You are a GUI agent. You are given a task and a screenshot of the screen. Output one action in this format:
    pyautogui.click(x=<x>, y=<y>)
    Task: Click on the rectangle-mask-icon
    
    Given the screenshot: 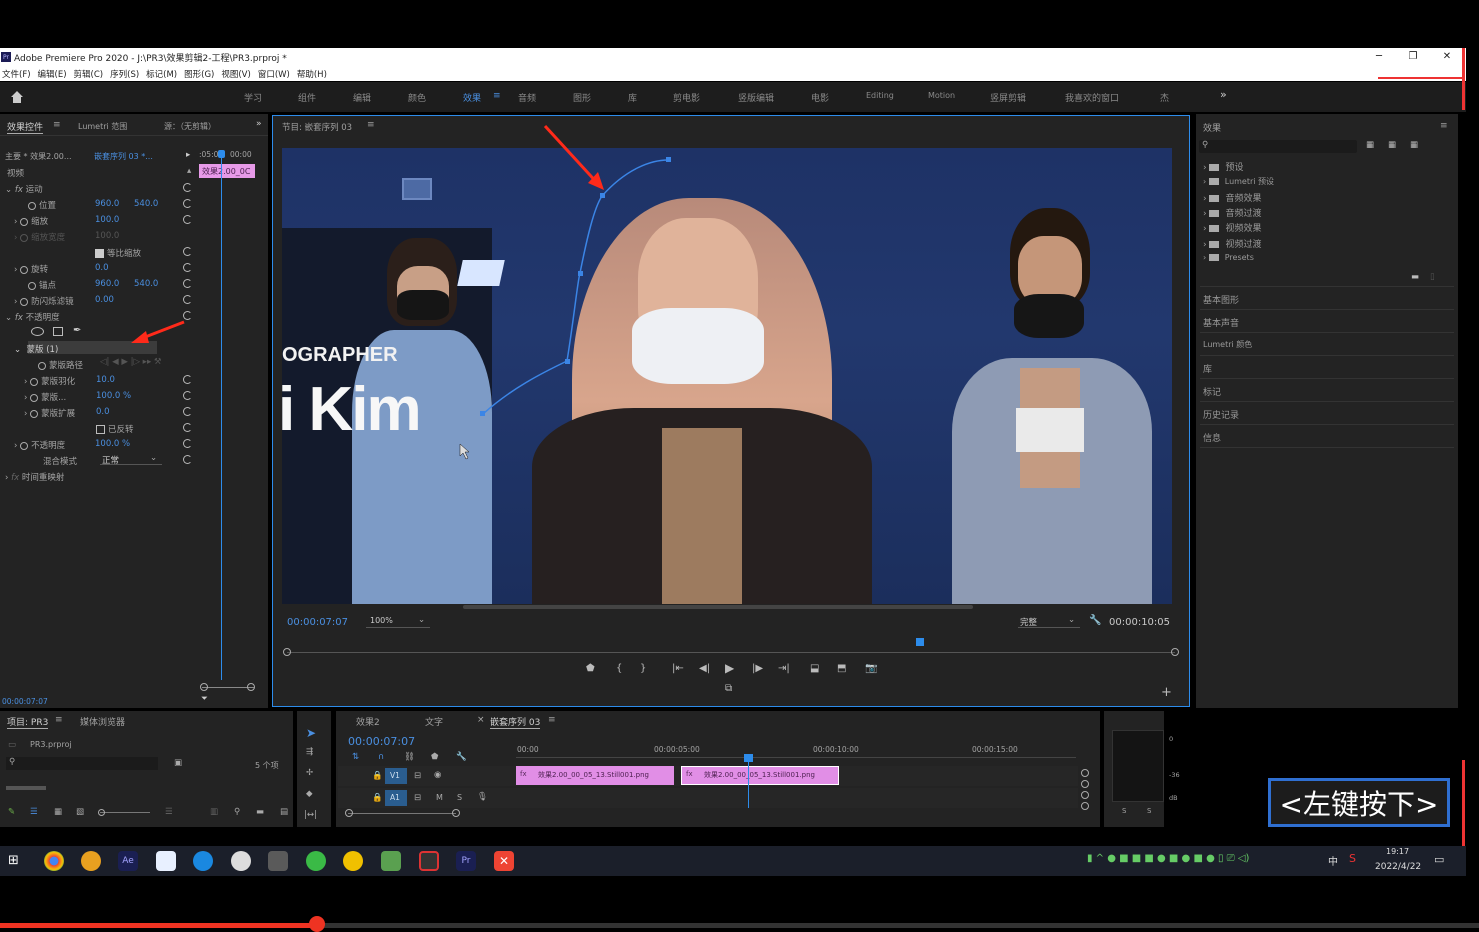 What is the action you would take?
    pyautogui.click(x=58, y=331)
    